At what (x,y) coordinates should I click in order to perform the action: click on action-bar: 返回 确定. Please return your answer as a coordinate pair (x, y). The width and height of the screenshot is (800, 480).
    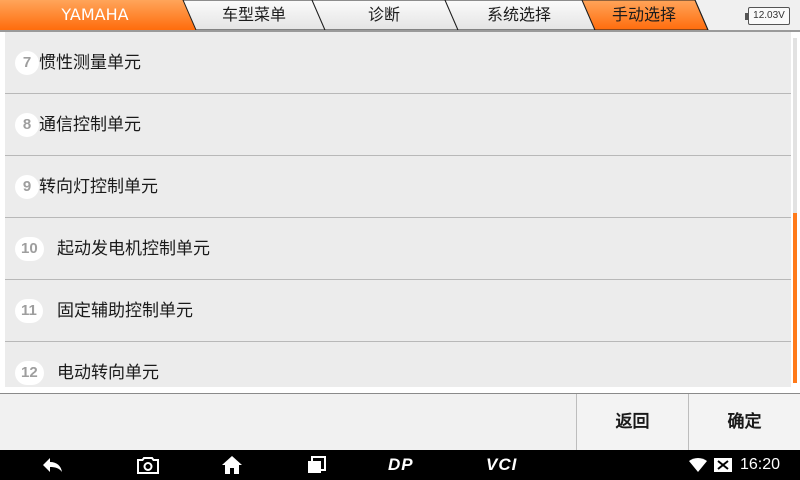
    Looking at the image, I should click on (400, 421).